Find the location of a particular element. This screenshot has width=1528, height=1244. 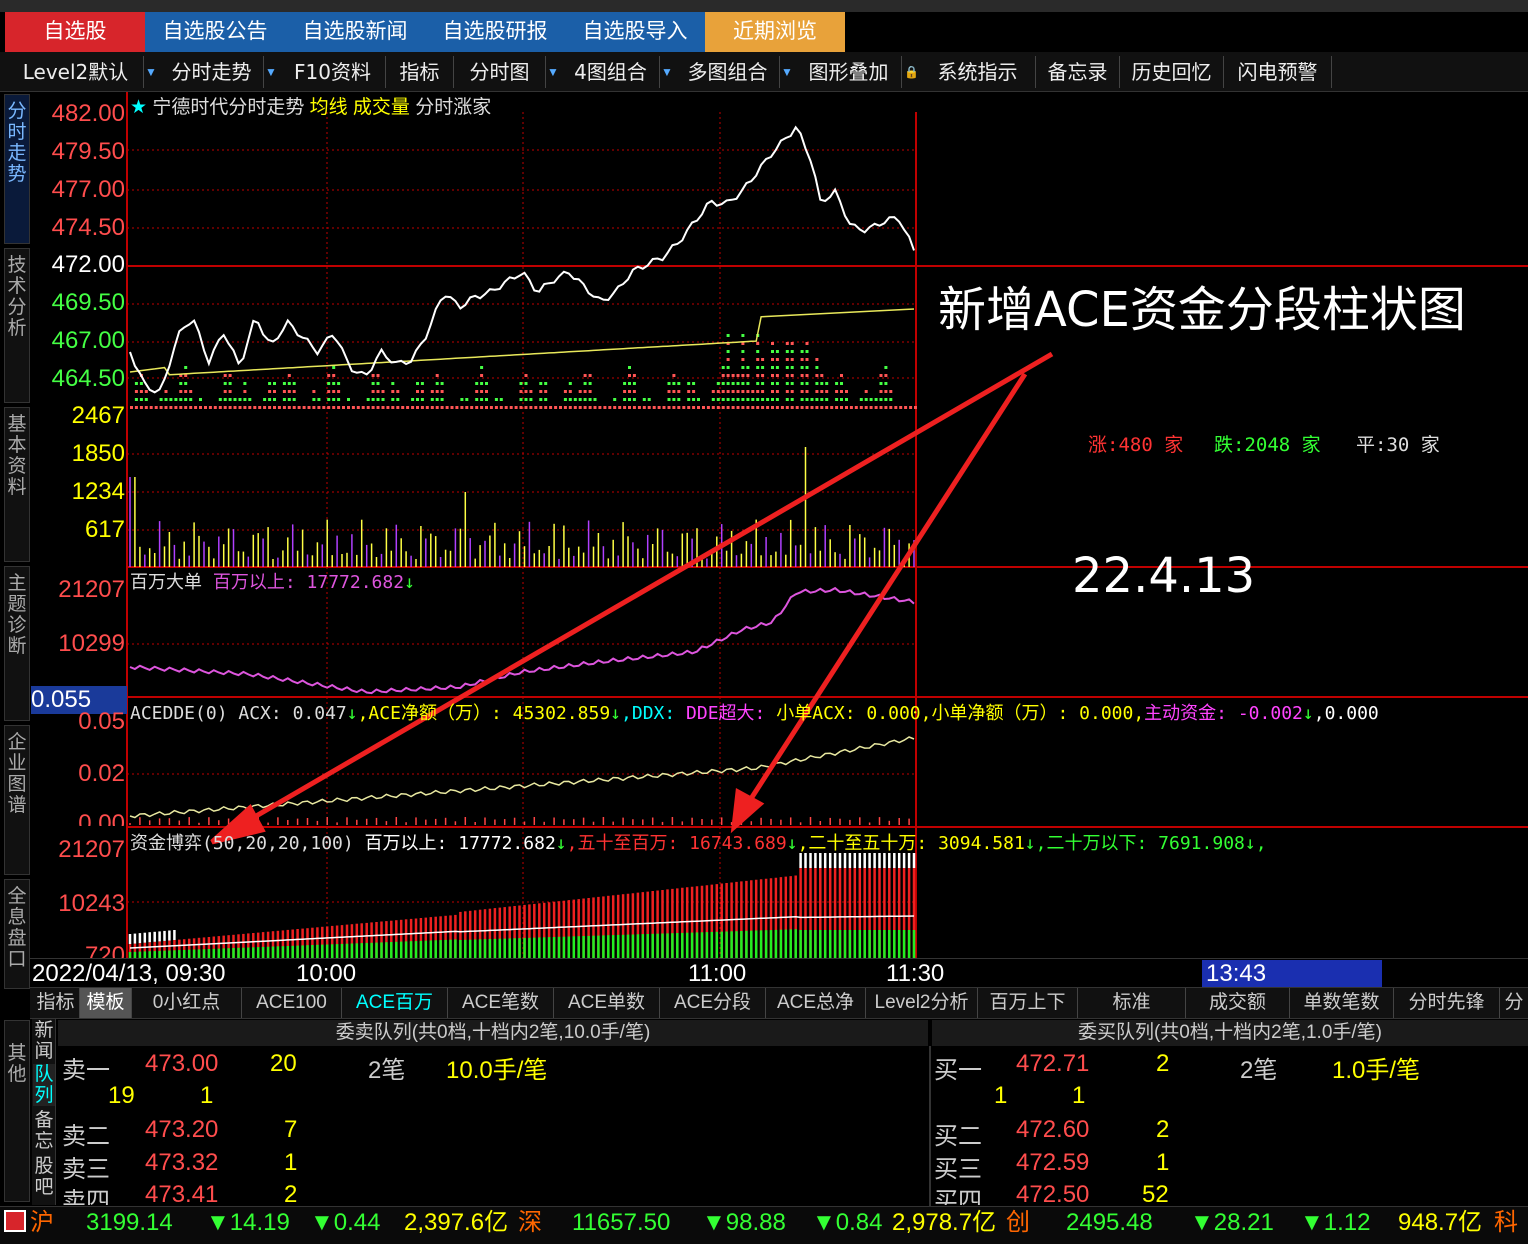

status-cy-name: 创 is located at coordinates (1018, 1223).